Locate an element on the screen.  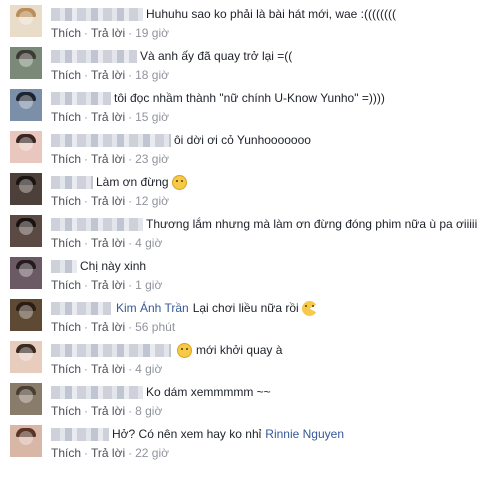
timestamp: 23 giờ is located at coordinates (152, 159).